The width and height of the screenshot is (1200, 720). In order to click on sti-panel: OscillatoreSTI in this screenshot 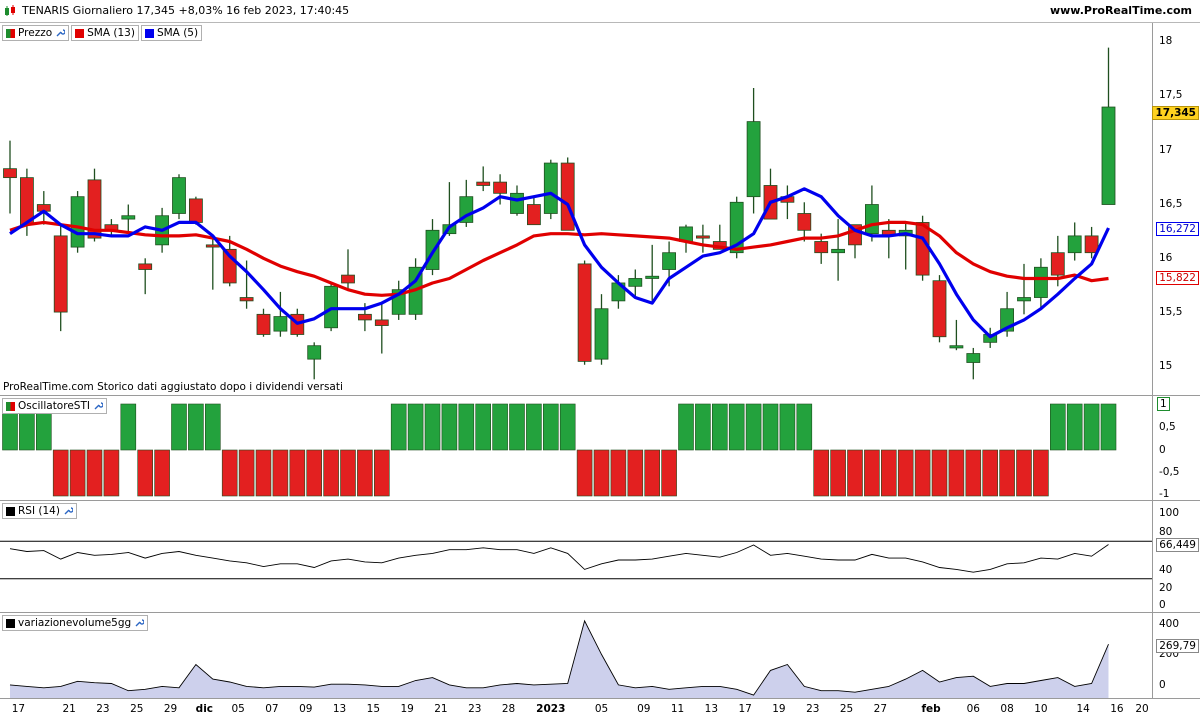, I will do `click(576, 448)`.